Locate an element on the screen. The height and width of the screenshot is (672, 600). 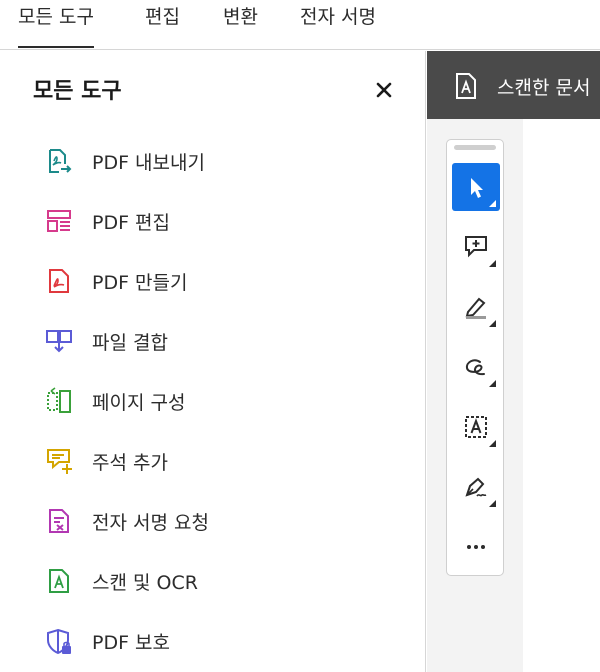
text-recognition-icon is located at coordinates (476, 427).